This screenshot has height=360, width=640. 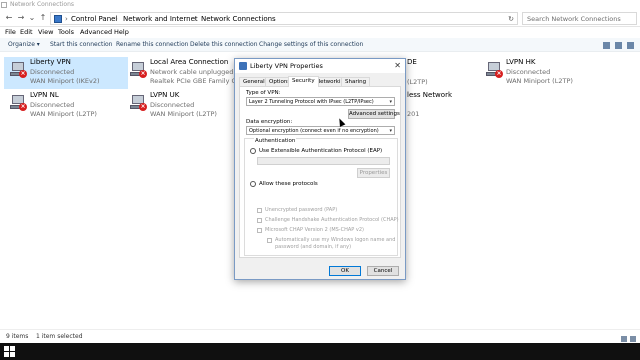 I want to click on pap-checkbox, so click(x=259, y=210).